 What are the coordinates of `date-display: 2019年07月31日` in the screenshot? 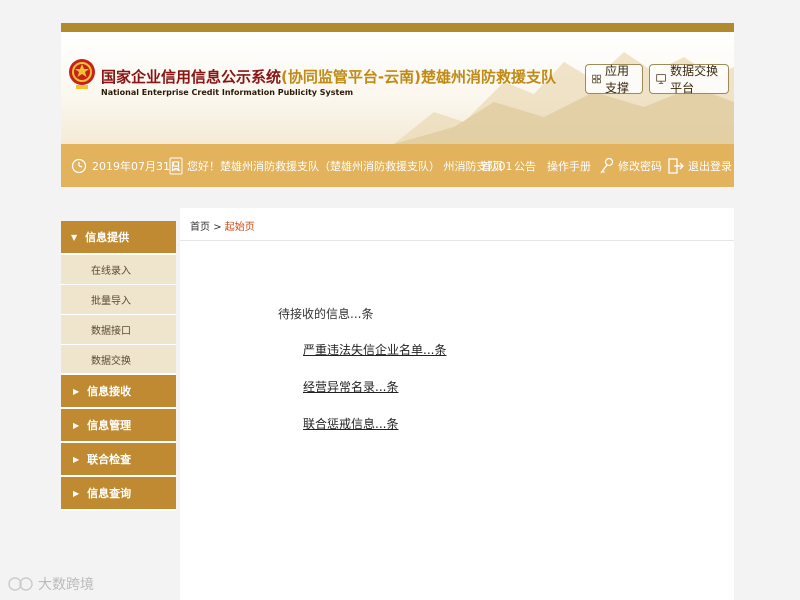 It's located at (126, 165).